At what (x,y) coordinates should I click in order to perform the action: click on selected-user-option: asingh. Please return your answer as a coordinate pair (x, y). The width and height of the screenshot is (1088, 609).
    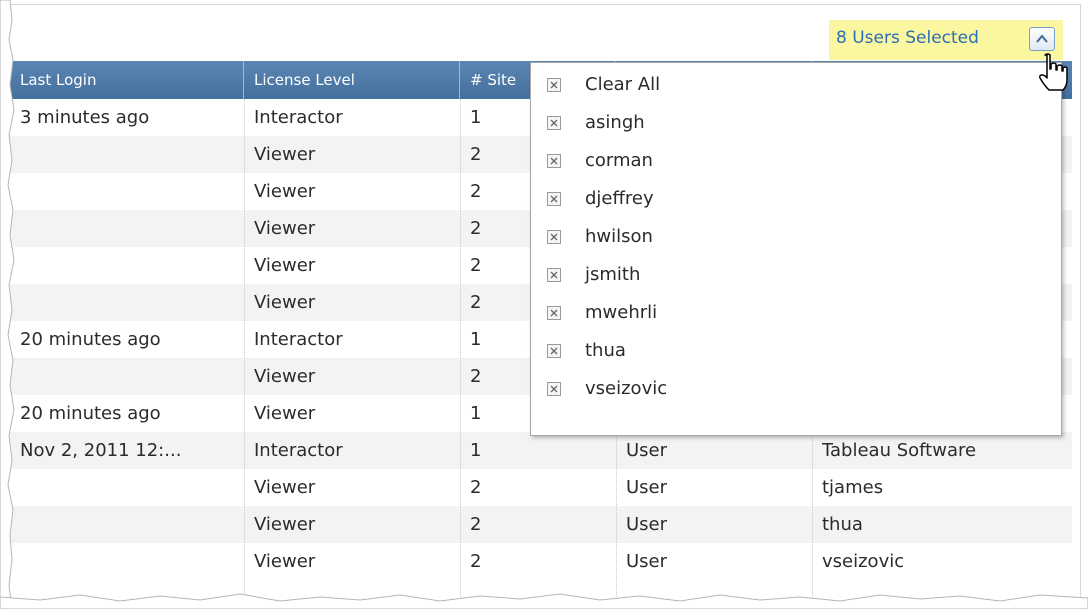
    Looking at the image, I should click on (796, 124).